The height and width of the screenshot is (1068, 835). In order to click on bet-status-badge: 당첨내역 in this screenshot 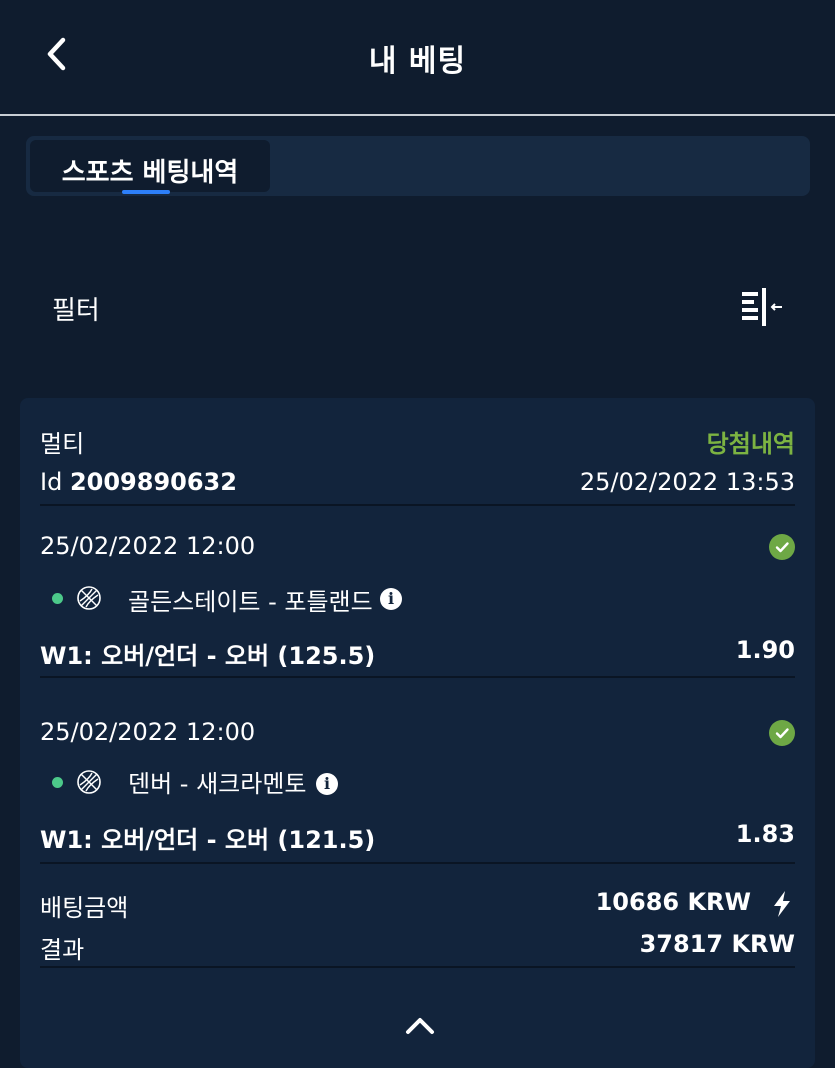, I will do `click(750, 444)`.